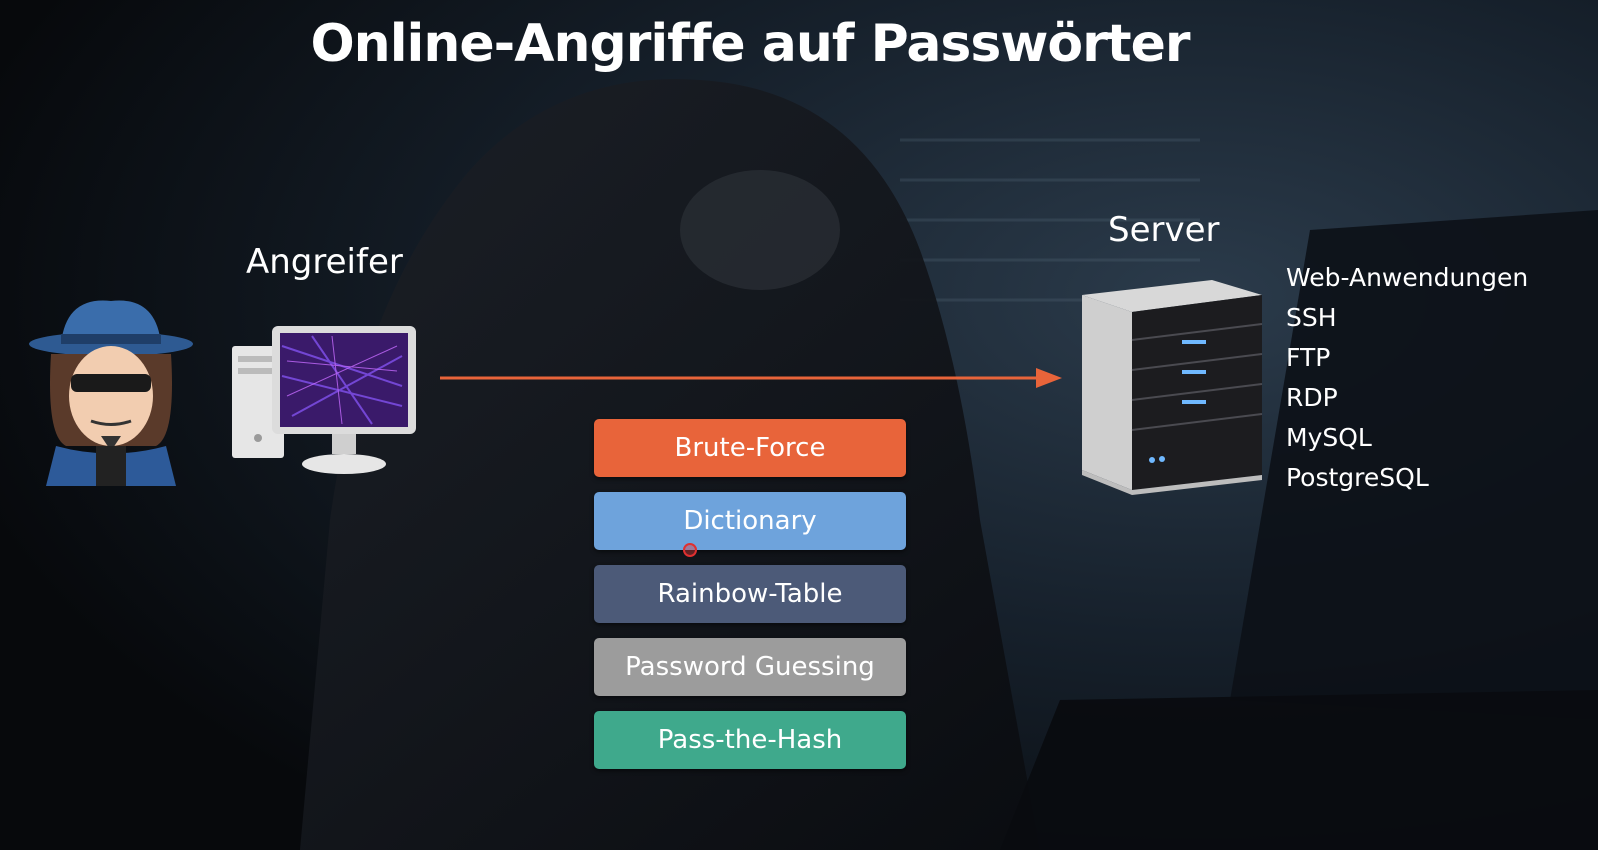 This screenshot has width=1598, height=850. Describe the element at coordinates (1357, 477) in the screenshot. I see `service-item: PostgreSQL` at that location.